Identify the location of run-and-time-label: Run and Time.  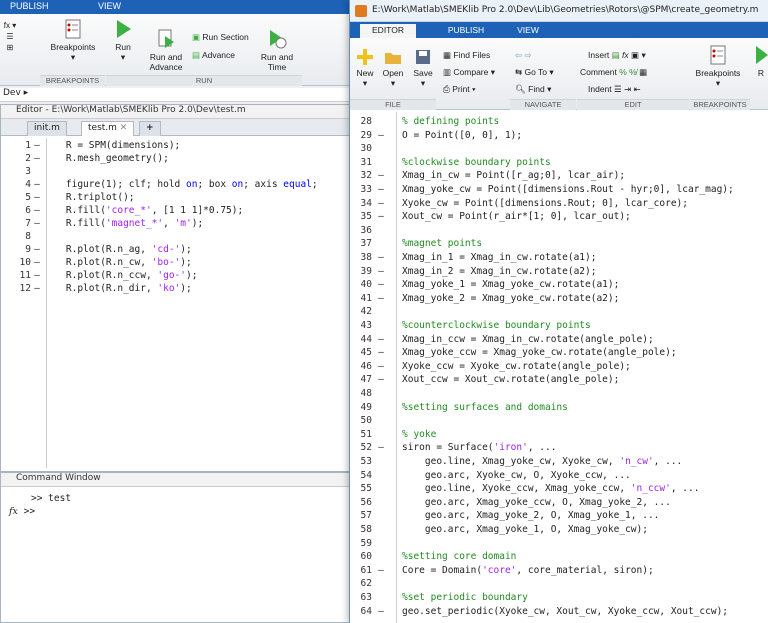
(277, 62).